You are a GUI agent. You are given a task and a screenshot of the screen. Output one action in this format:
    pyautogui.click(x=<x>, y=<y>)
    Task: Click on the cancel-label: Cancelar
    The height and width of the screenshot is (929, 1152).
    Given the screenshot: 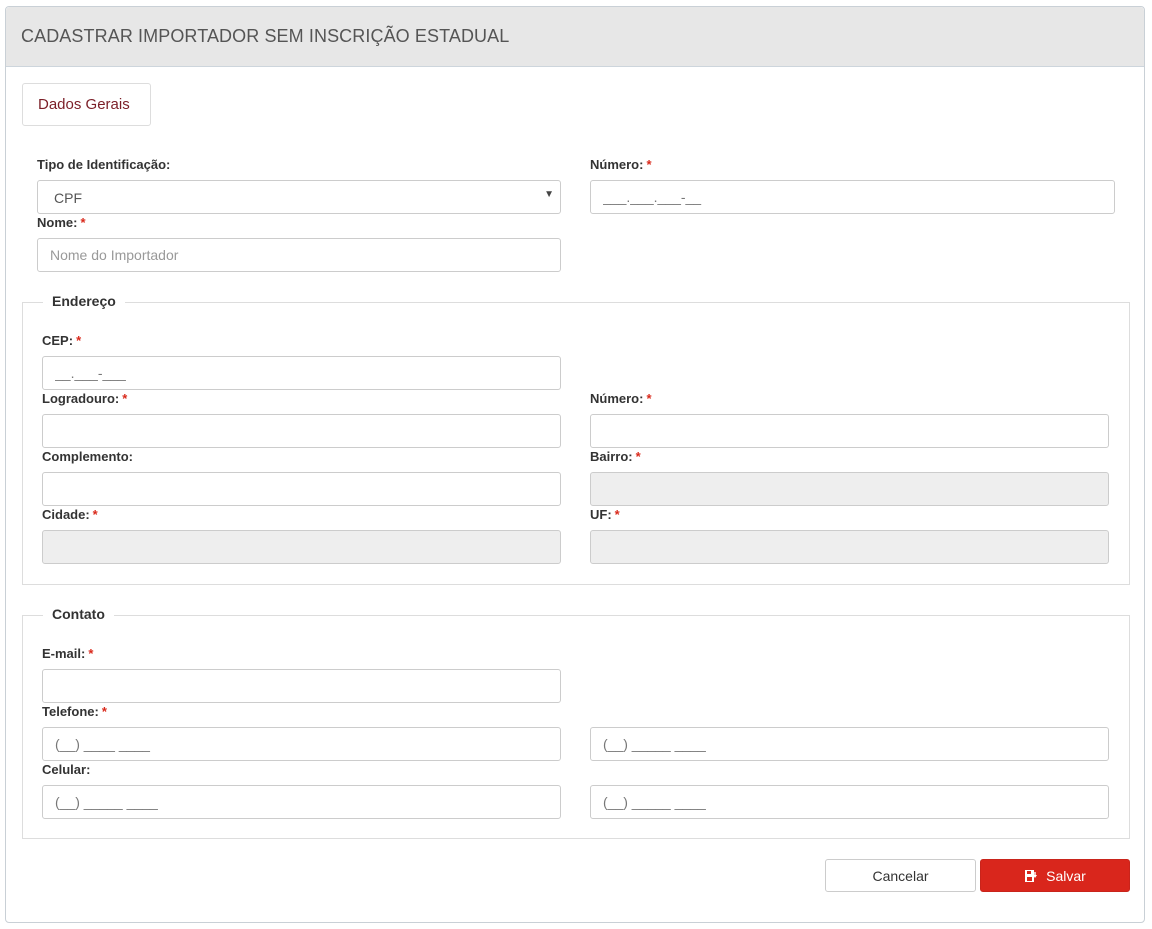 What is the action you would take?
    pyautogui.click(x=900, y=875)
    